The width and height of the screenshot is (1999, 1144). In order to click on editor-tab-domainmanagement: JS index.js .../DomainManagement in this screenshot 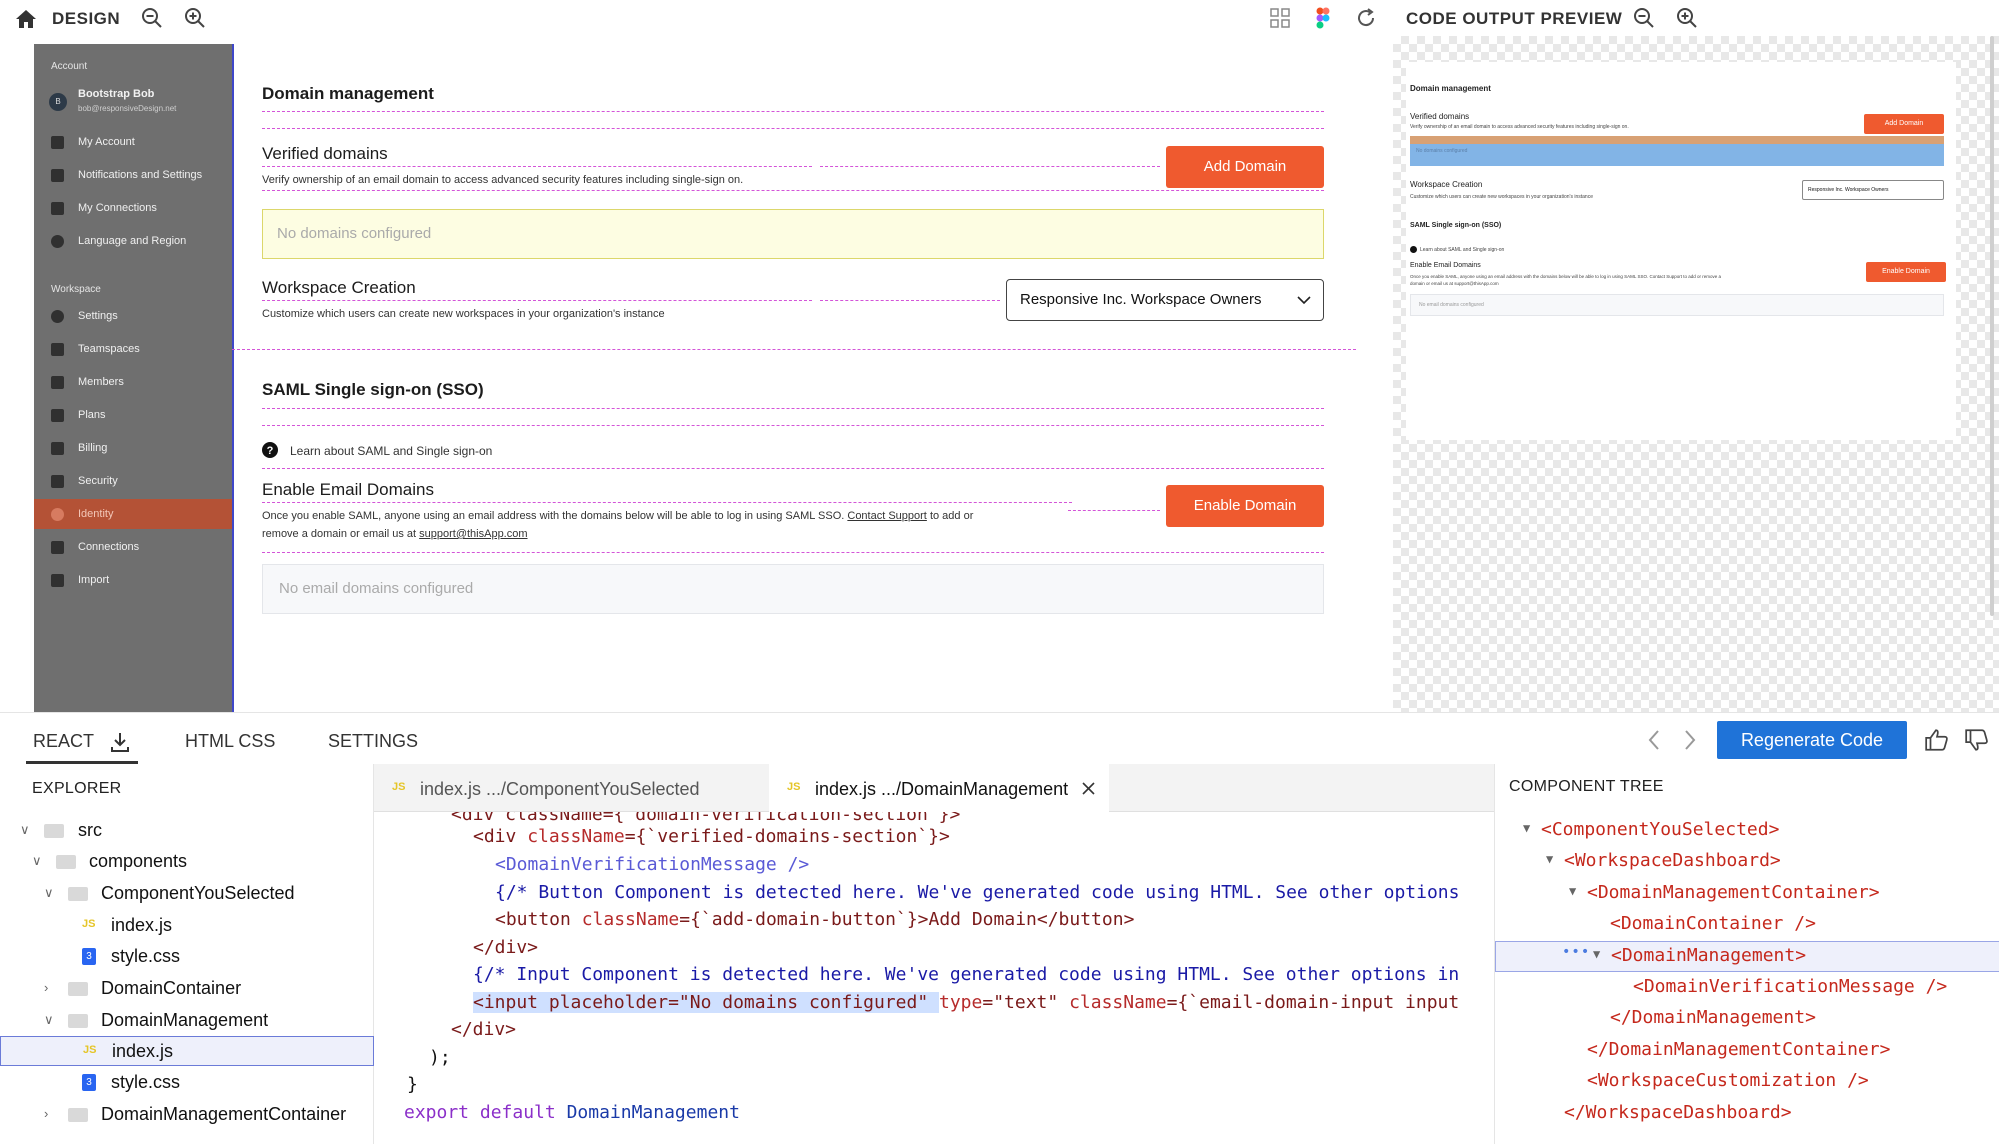, I will do `click(939, 788)`.